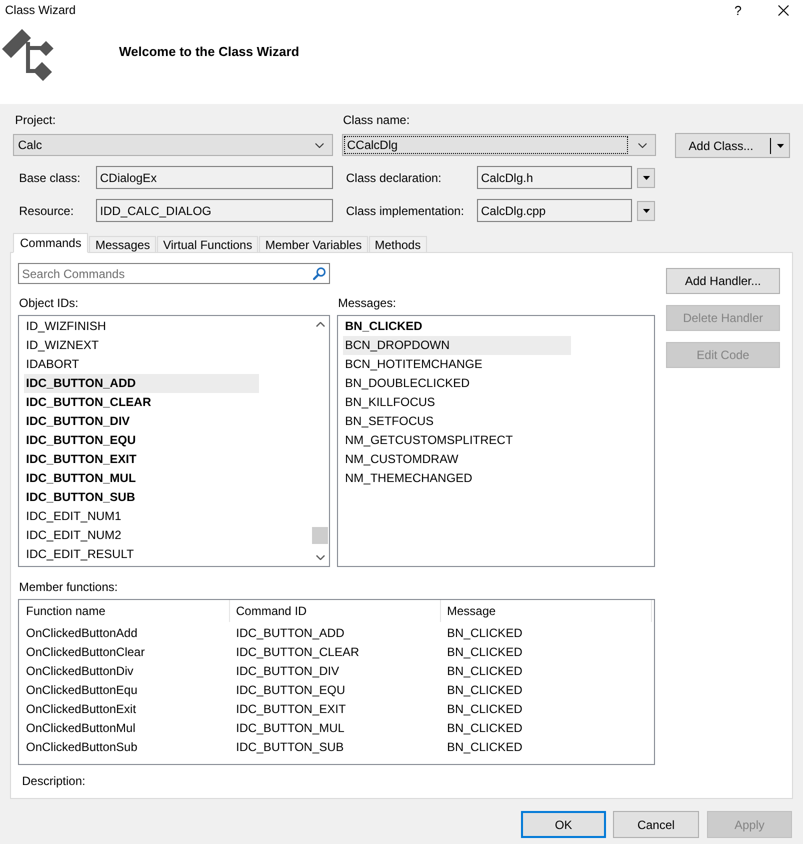 The height and width of the screenshot is (844, 803). I want to click on list-item: BN_KILLFOCUS, so click(457, 402).